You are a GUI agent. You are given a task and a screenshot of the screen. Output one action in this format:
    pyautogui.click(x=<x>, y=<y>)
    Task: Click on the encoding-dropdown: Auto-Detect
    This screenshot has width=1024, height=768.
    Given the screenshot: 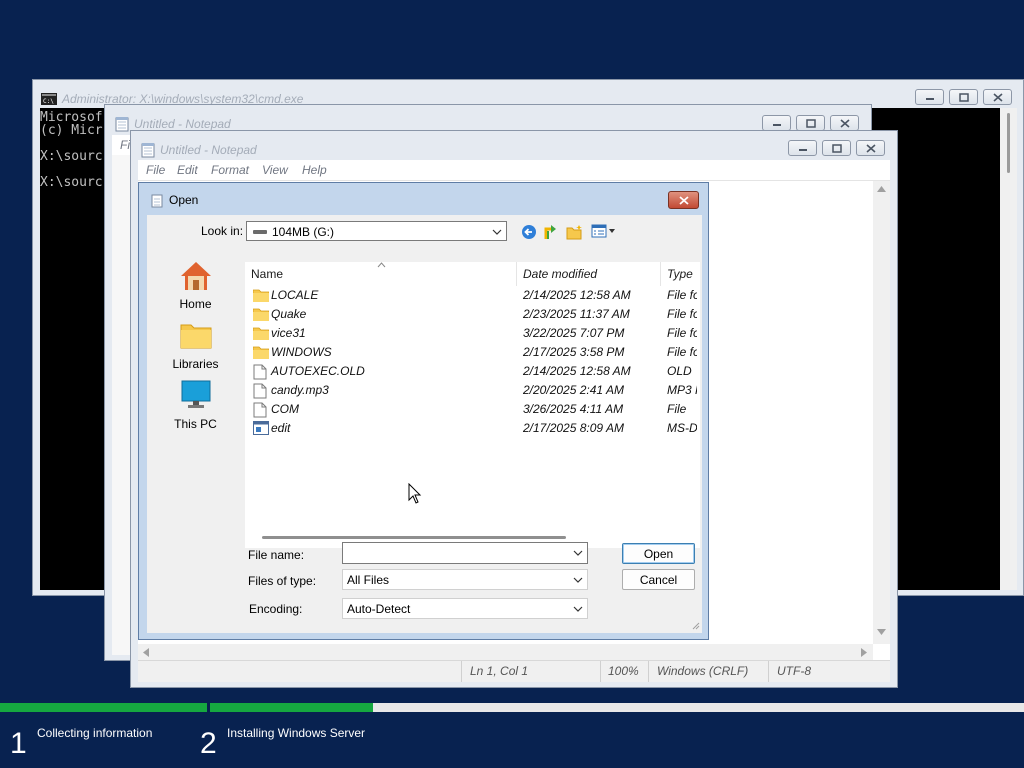 What is the action you would take?
    pyautogui.click(x=465, y=608)
    